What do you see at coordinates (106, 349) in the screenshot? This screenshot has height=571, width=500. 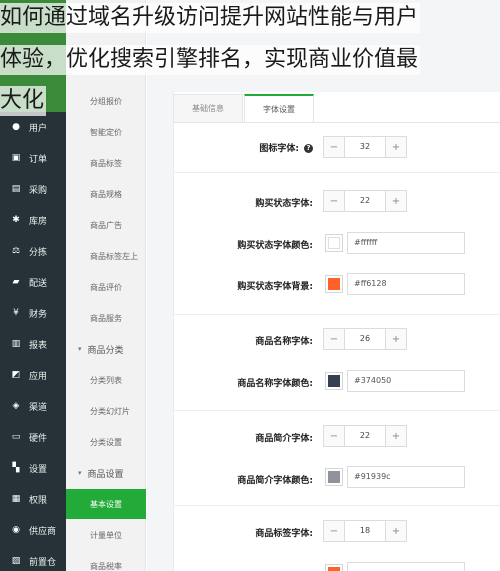 I see `submenu-group: ▾ 商品分类` at bounding box center [106, 349].